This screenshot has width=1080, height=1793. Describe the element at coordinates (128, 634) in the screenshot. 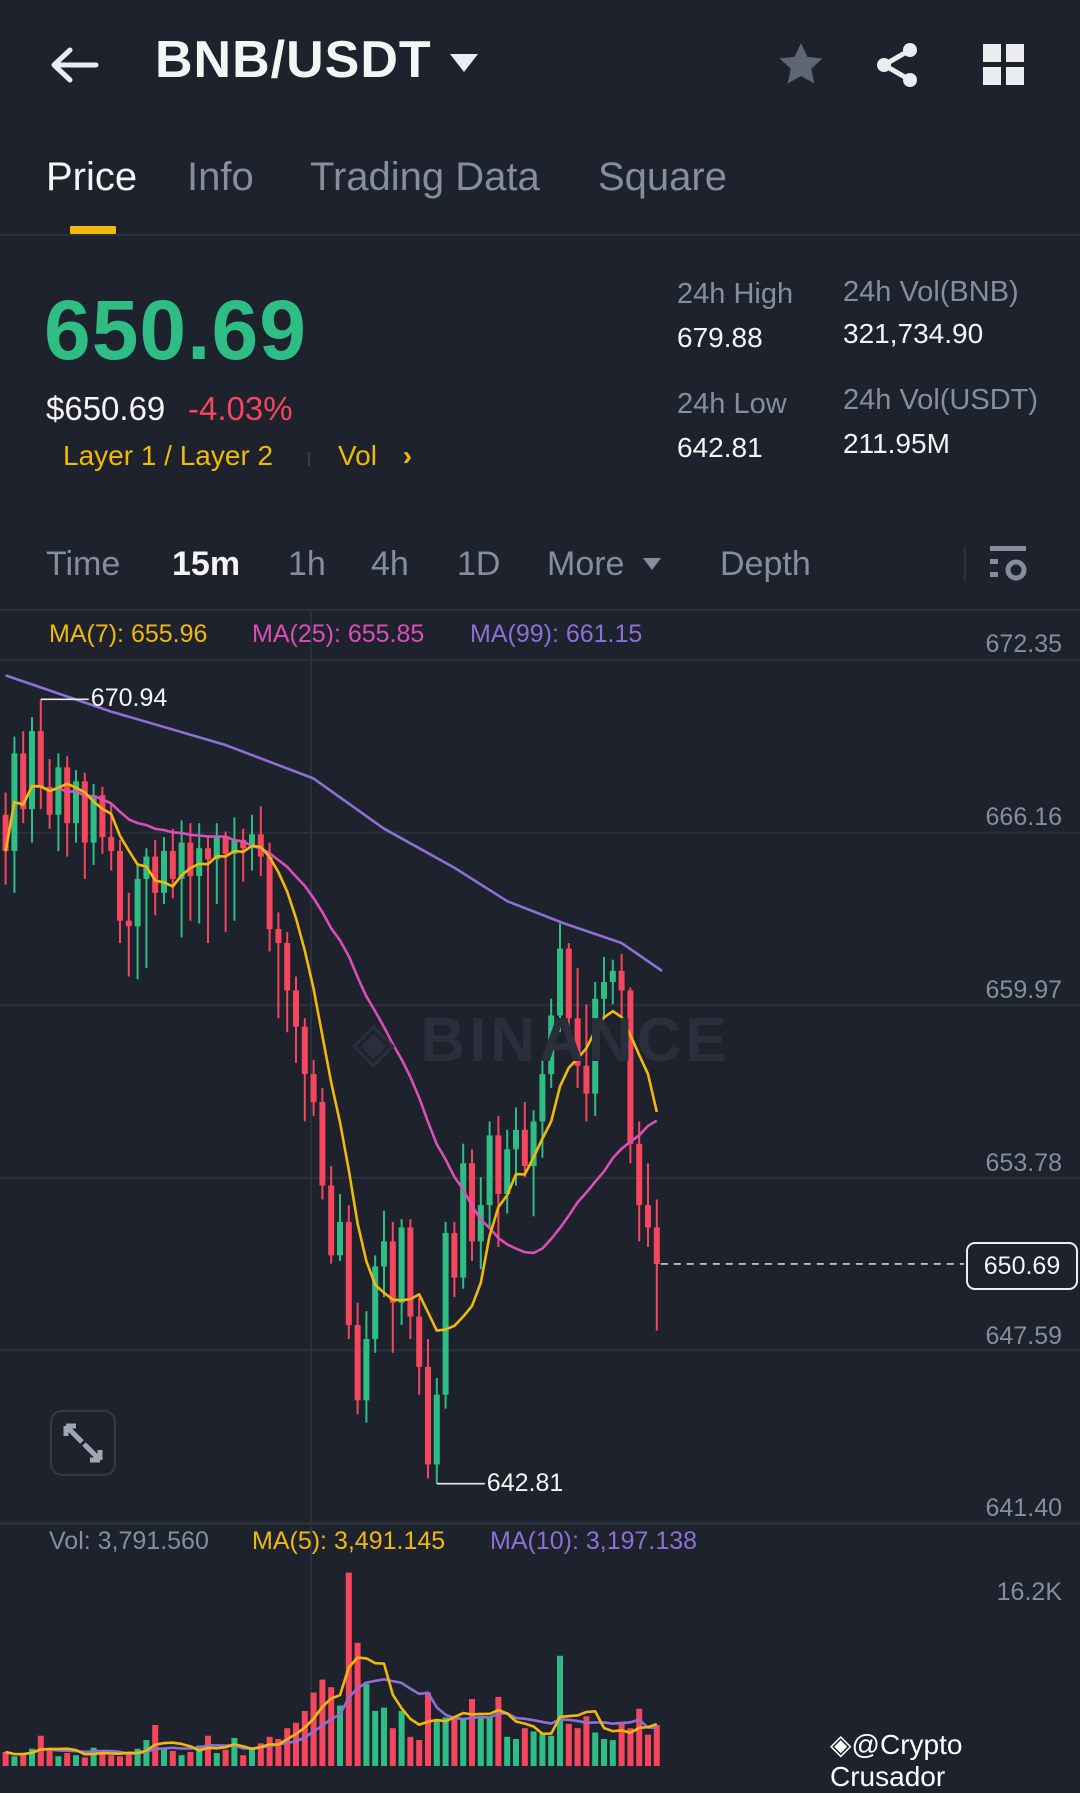

I see `ma7-legend: MA(7): 655.96` at that location.